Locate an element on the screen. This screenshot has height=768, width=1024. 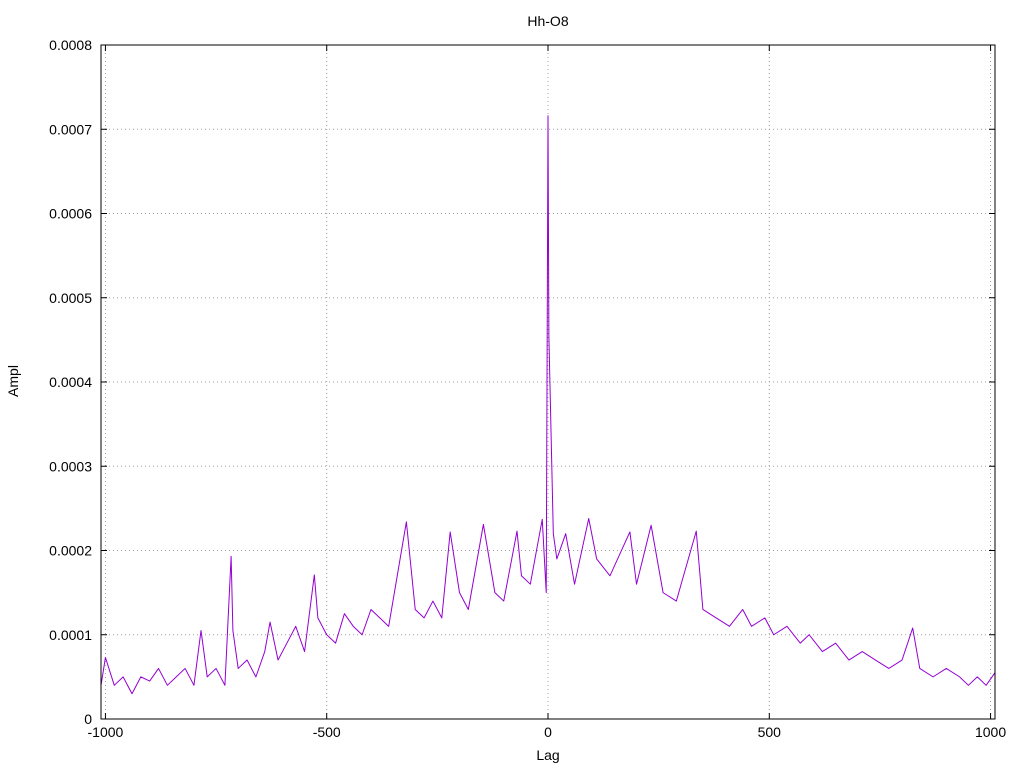
x-tick-label: -500 is located at coordinates (327, 732).